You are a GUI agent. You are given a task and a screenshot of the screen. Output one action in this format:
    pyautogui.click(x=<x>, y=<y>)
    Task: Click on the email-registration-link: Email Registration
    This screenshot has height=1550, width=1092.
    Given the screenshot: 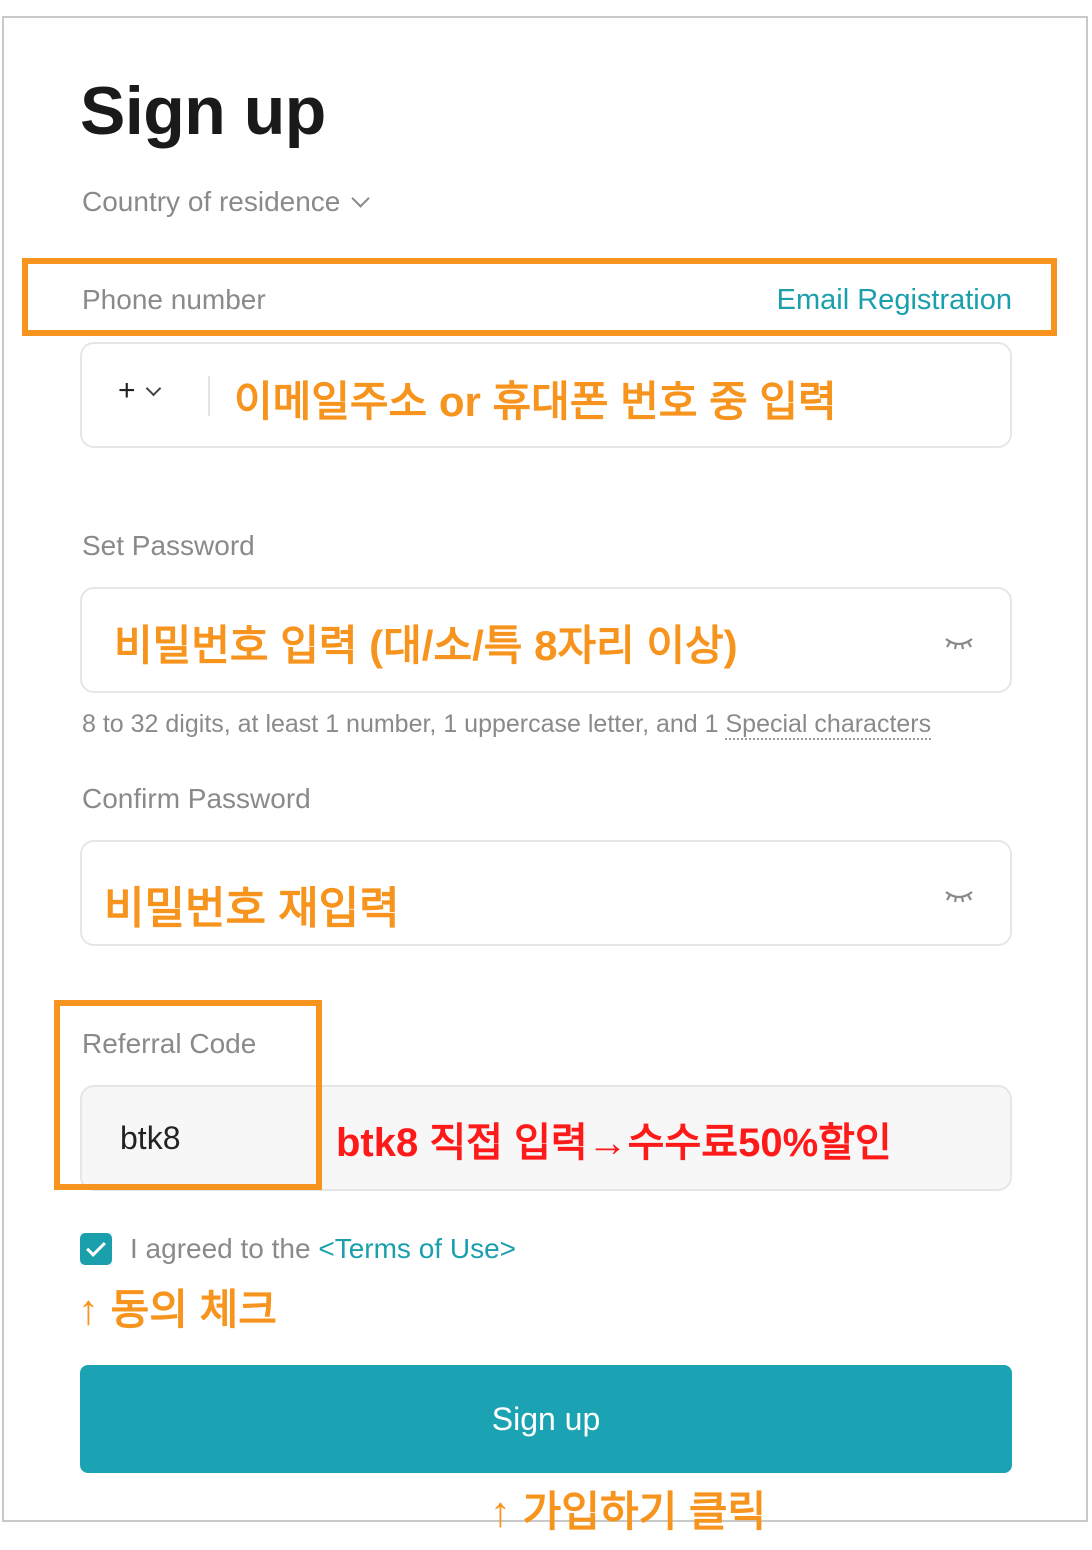 What is the action you would take?
    pyautogui.click(x=894, y=300)
    